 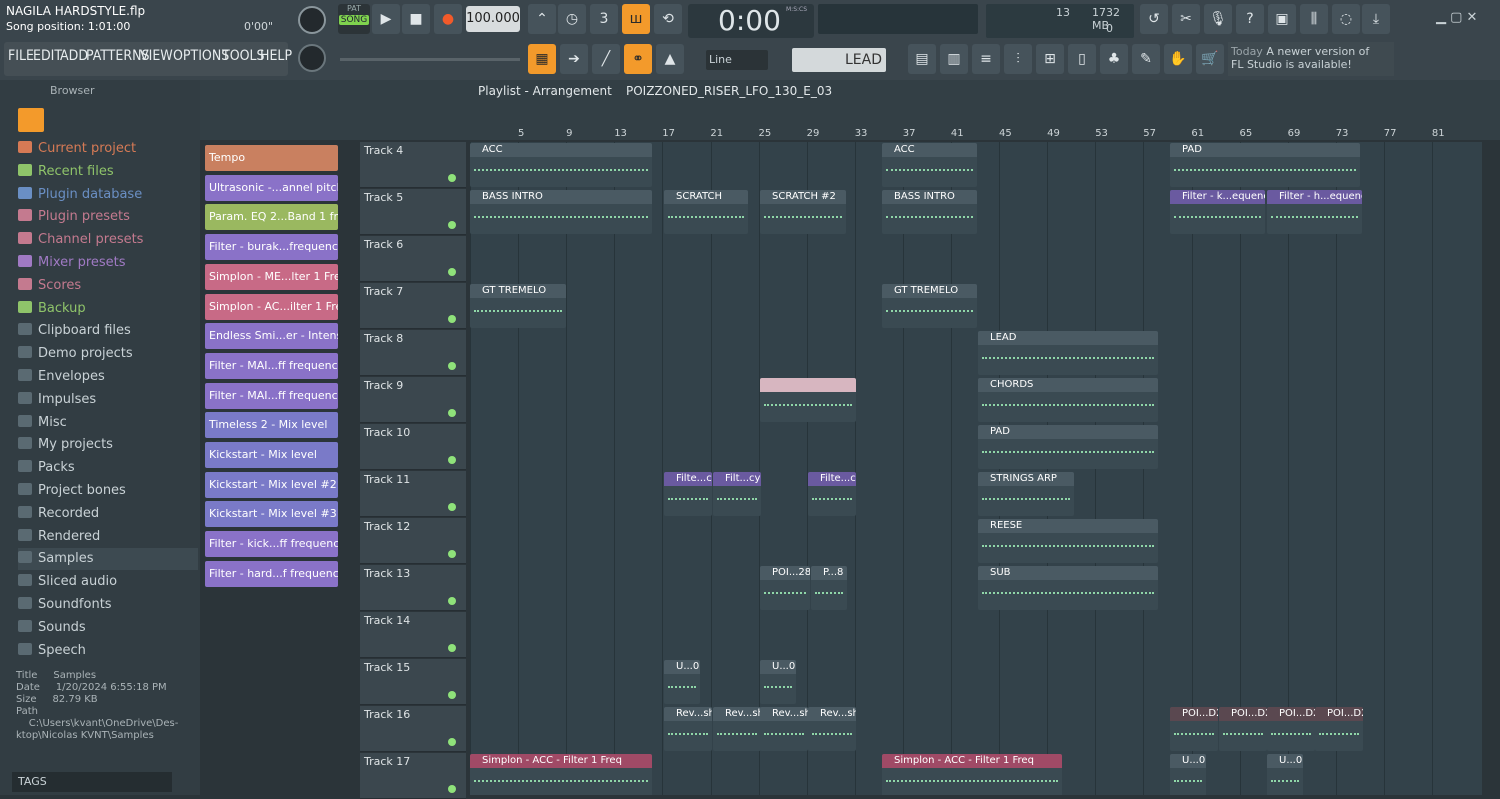 What do you see at coordinates (276, 56) in the screenshot?
I see `menu-help: HELP` at bounding box center [276, 56].